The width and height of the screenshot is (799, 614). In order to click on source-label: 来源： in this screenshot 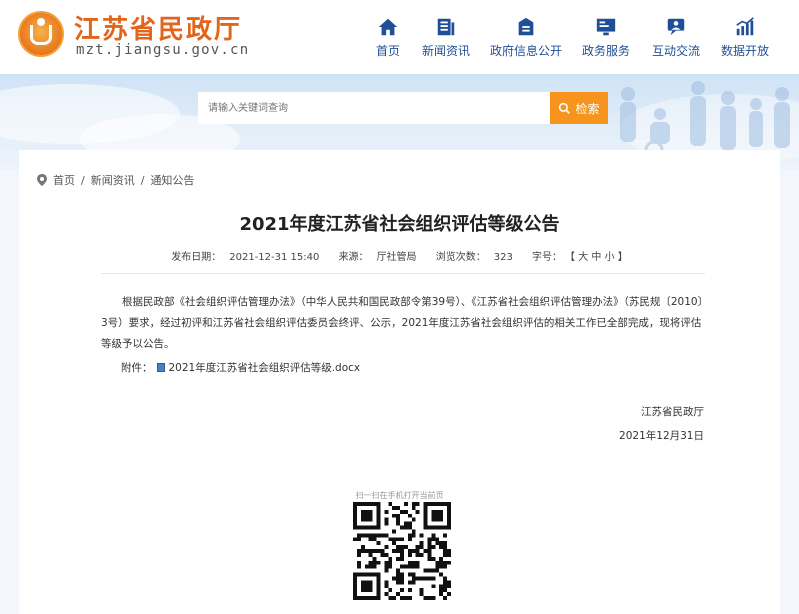, I will do `click(353, 257)`.